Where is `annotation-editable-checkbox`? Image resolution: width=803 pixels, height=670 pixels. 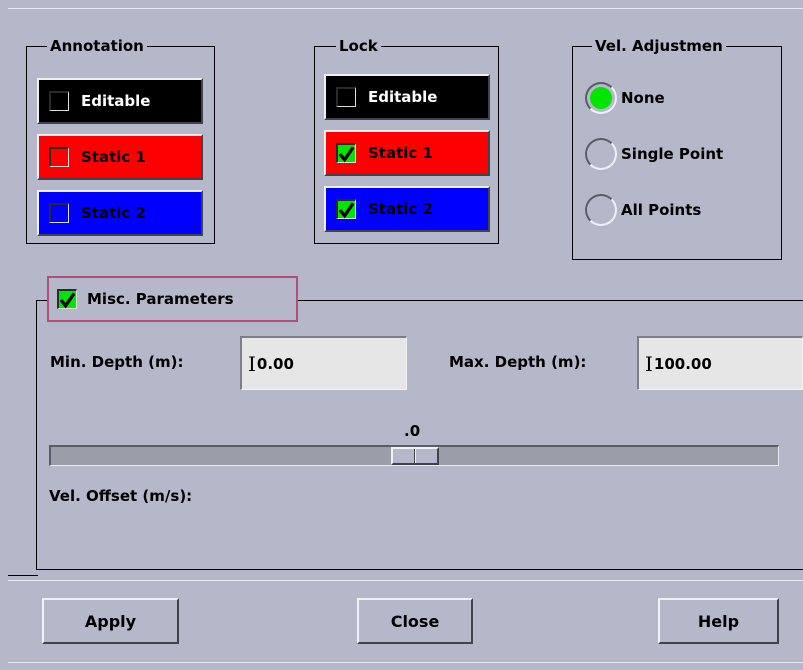
annotation-editable-checkbox is located at coordinates (59, 101).